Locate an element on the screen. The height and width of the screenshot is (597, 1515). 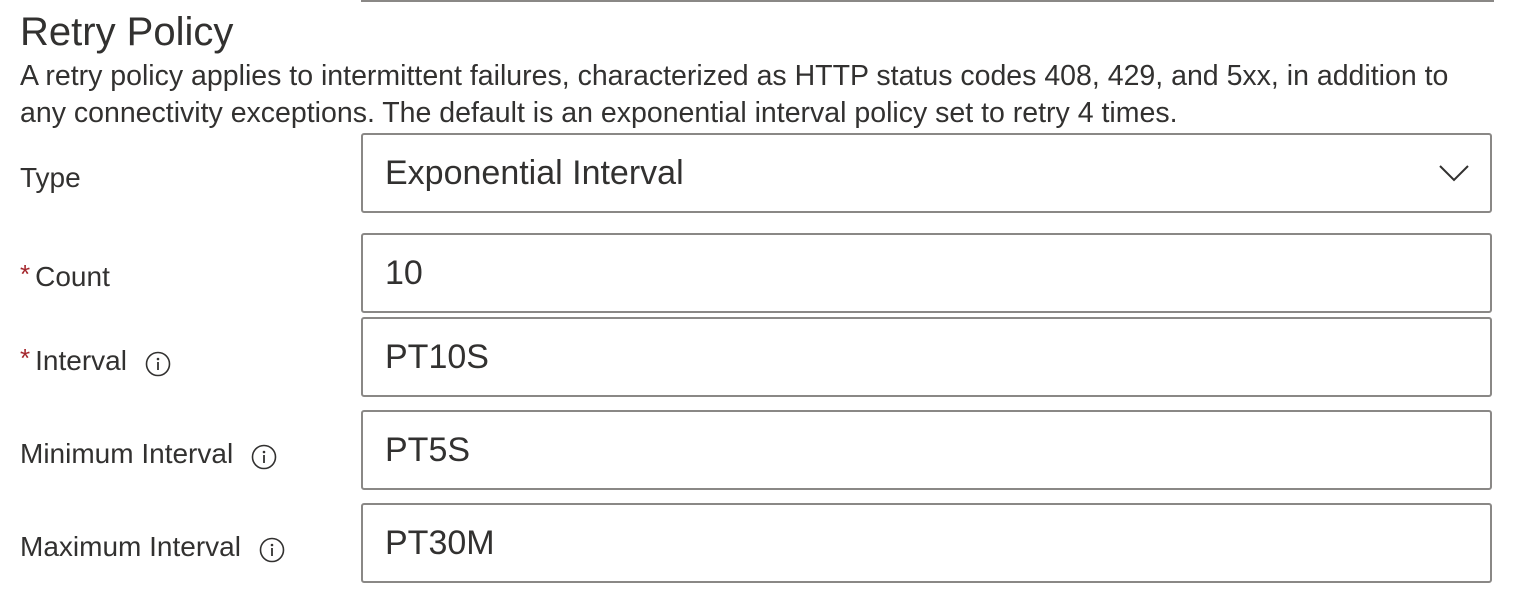
divider is located at coordinates (927, 1).